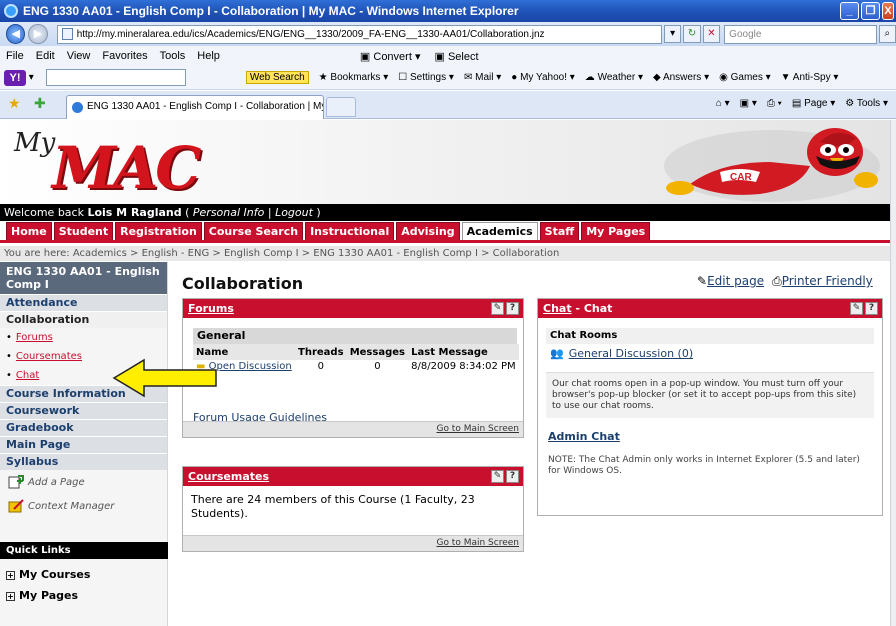 The image size is (896, 626). I want to click on page-actions: ✎Edit page ⎙Printer Friendly, so click(785, 281).